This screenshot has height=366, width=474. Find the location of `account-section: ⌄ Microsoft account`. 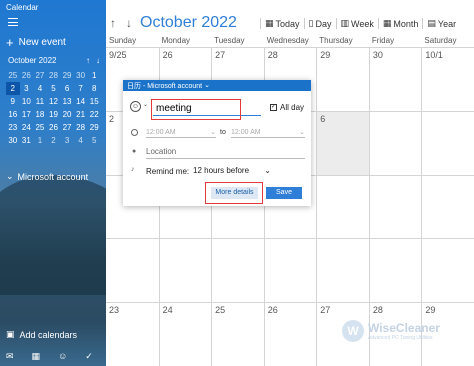

account-section: ⌄ Microsoft account is located at coordinates (47, 176).